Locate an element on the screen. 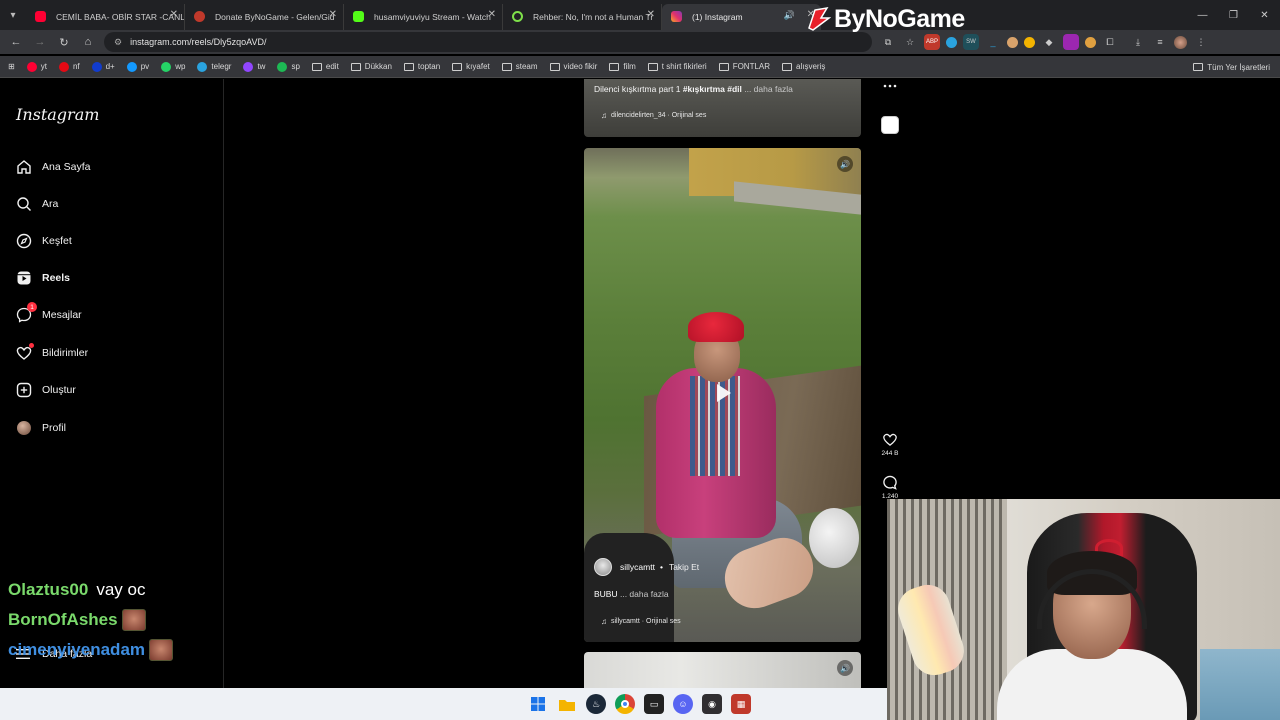 The image size is (1280, 720). bookmark-item: tw is located at coordinates (254, 66).